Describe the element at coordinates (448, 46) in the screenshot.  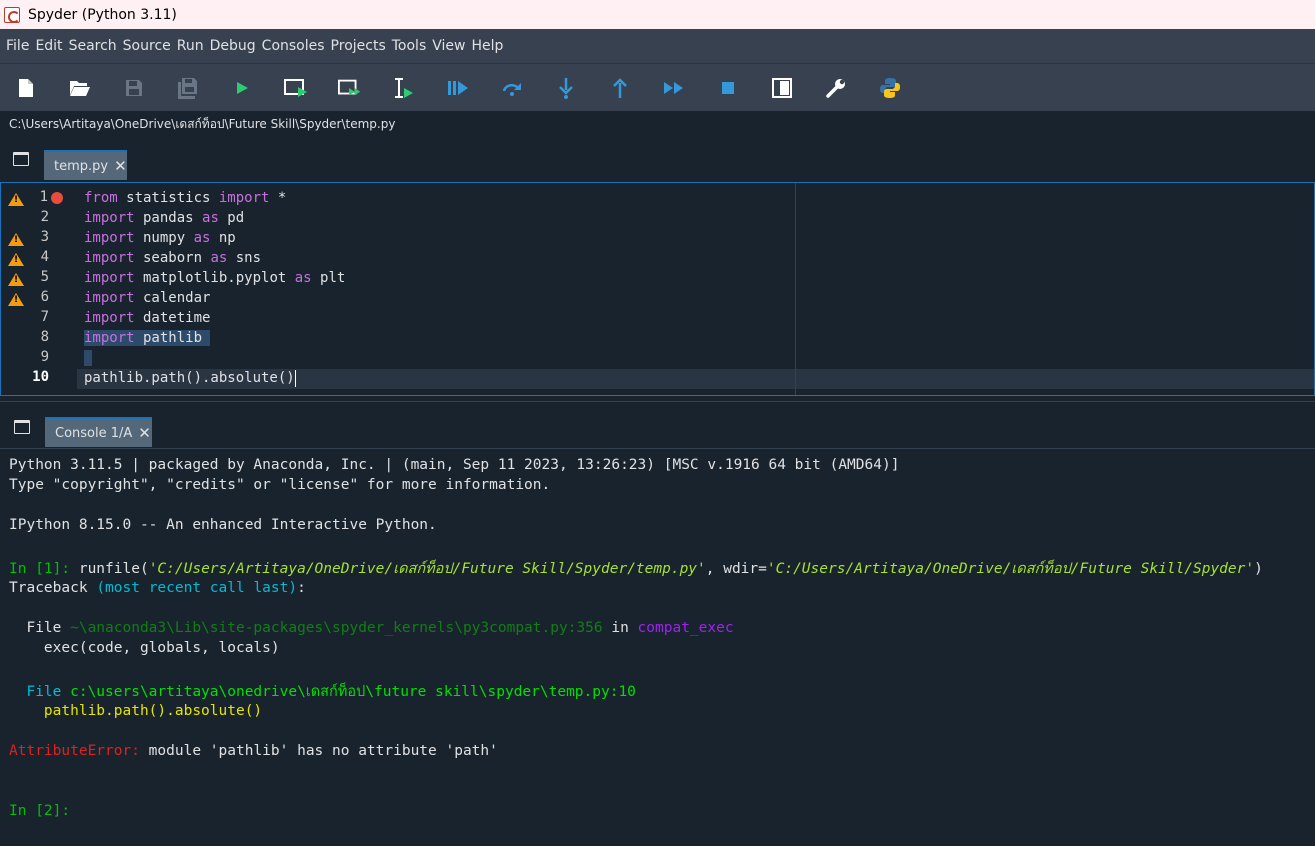
I see `menu-view: View` at that location.